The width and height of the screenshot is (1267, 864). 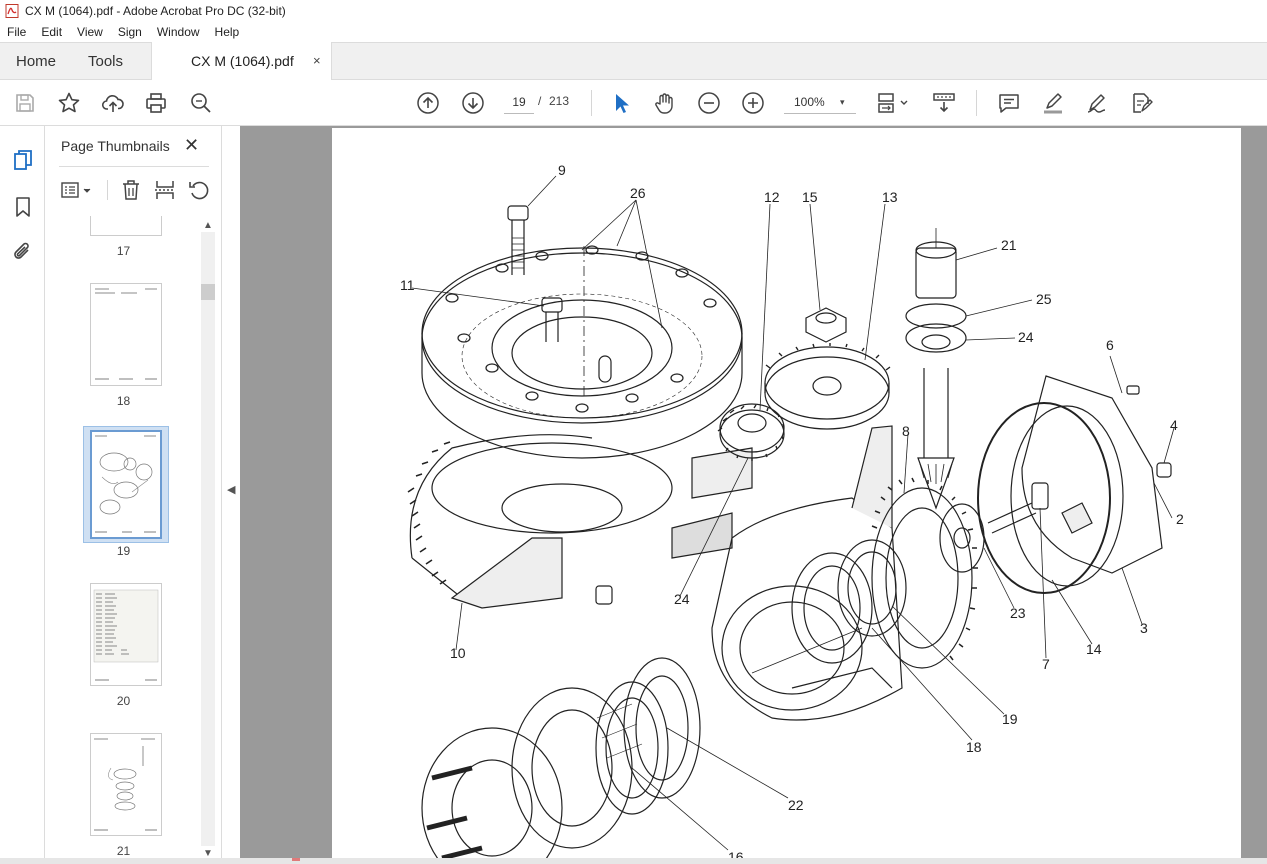 I want to click on total-pages: 213, so click(x=559, y=101).